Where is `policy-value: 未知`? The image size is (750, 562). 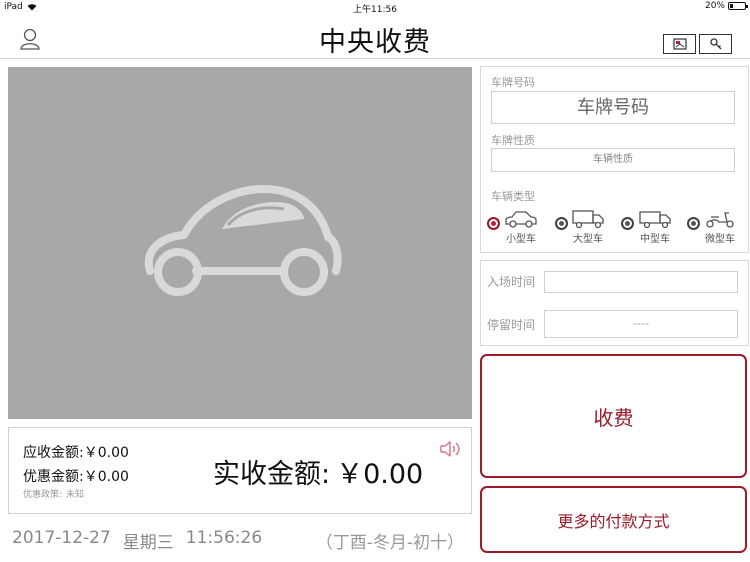 policy-value: 未知 is located at coordinates (75, 495).